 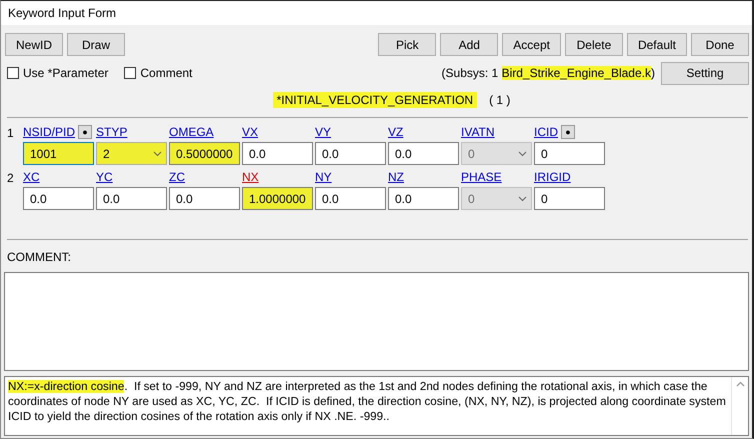 What do you see at coordinates (323, 177) in the screenshot?
I see `field-label-link: NY` at bounding box center [323, 177].